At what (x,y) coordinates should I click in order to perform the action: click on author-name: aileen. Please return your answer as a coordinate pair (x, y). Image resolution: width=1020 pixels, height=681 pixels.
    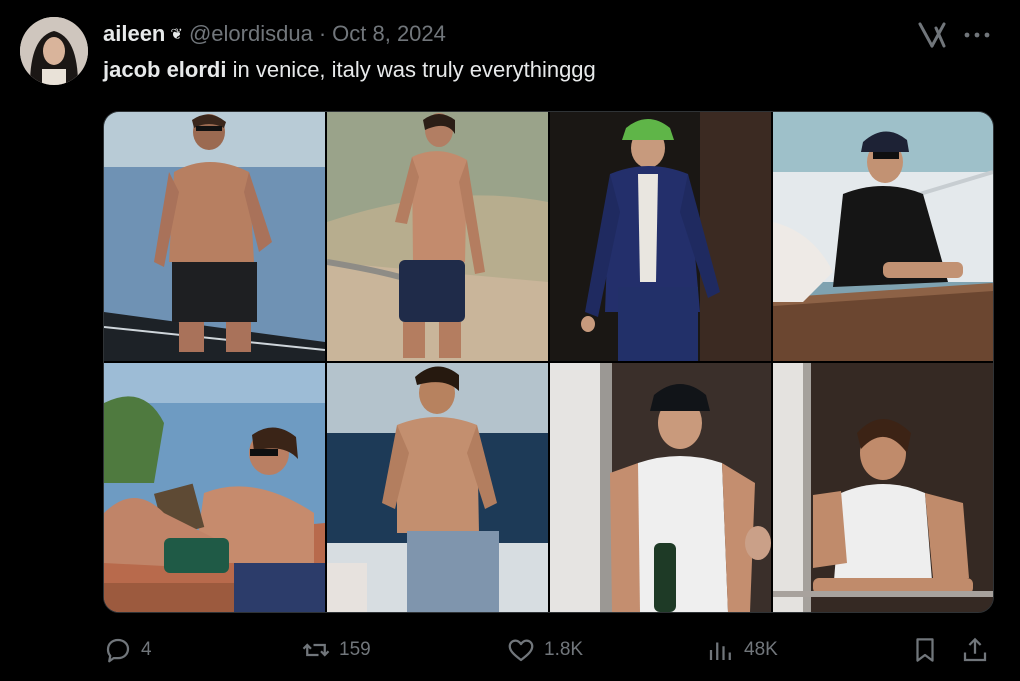
    Looking at the image, I should click on (134, 34).